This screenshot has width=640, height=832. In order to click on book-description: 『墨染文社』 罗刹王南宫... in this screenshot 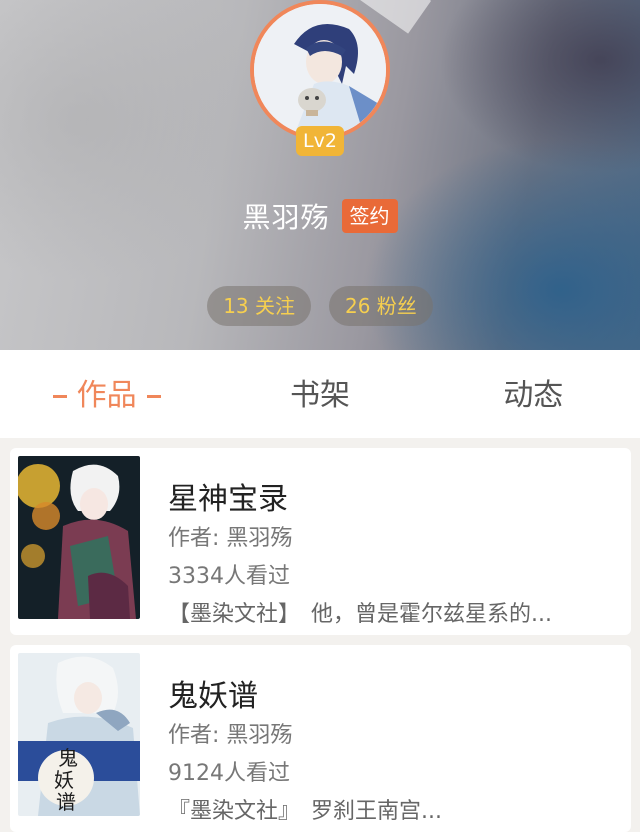, I will do `click(305, 811)`.